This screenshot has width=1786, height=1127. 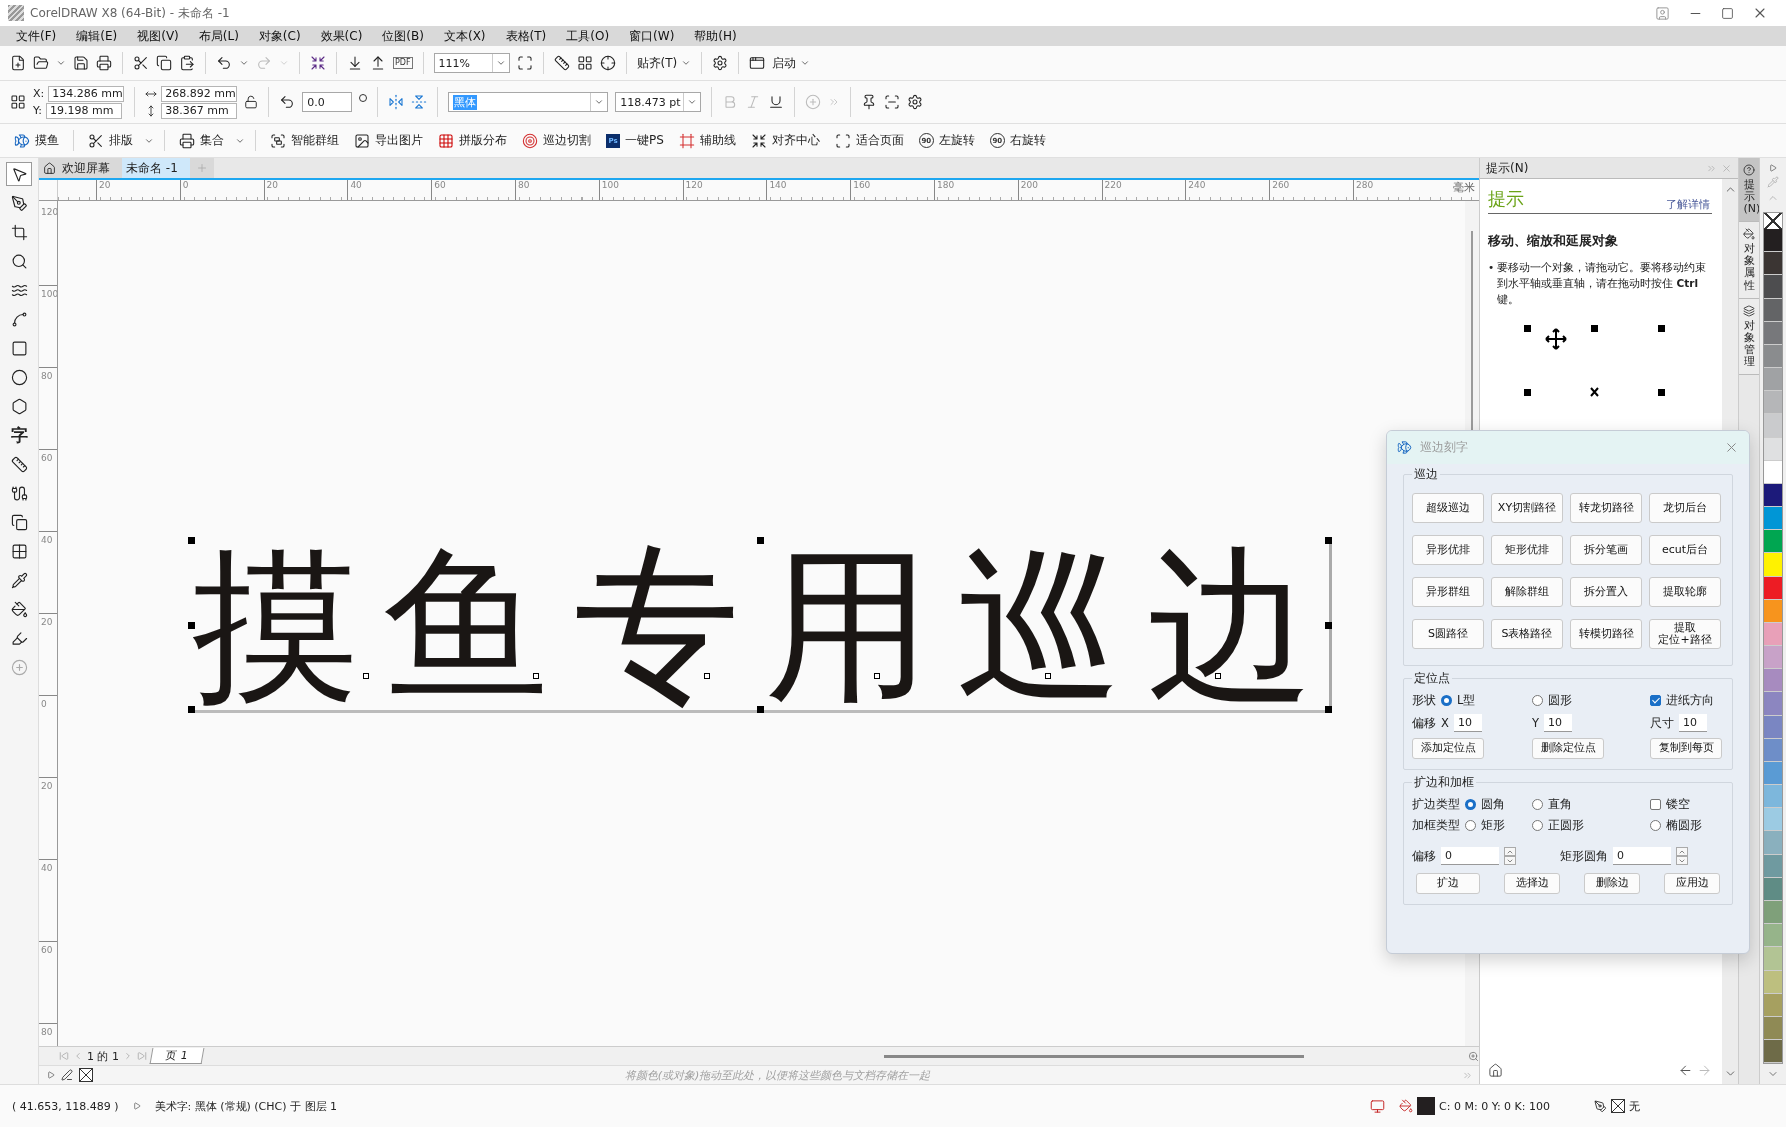 I want to click on save-icon, so click(x=81, y=63).